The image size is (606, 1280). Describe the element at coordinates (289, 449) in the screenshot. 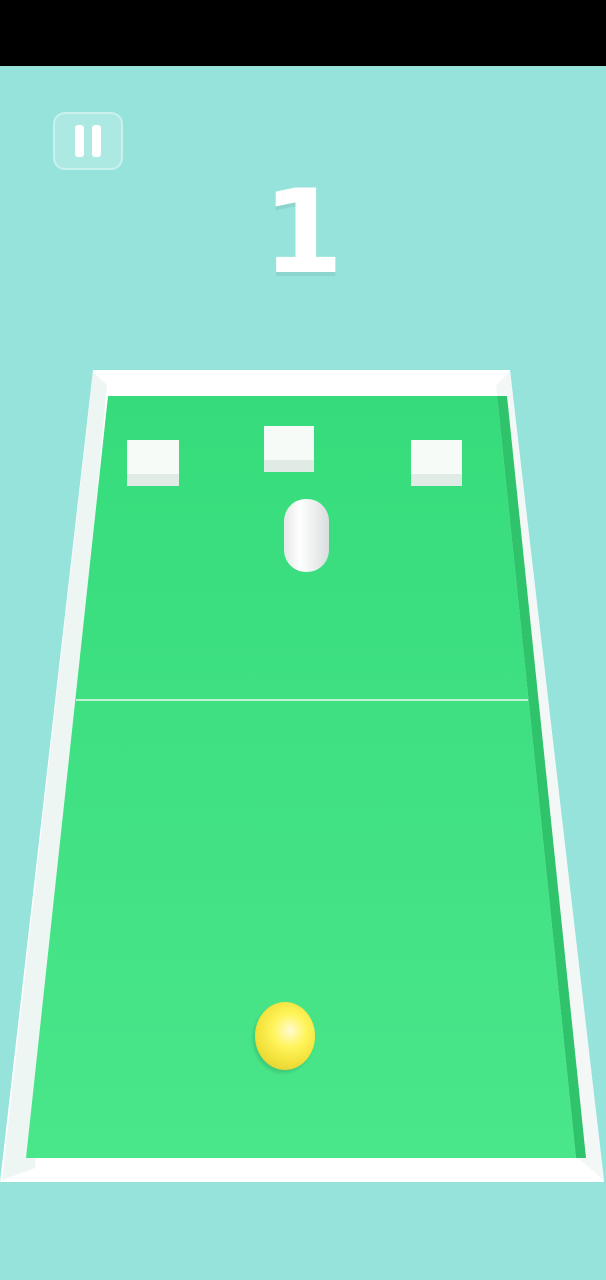

I see `block-center` at that location.